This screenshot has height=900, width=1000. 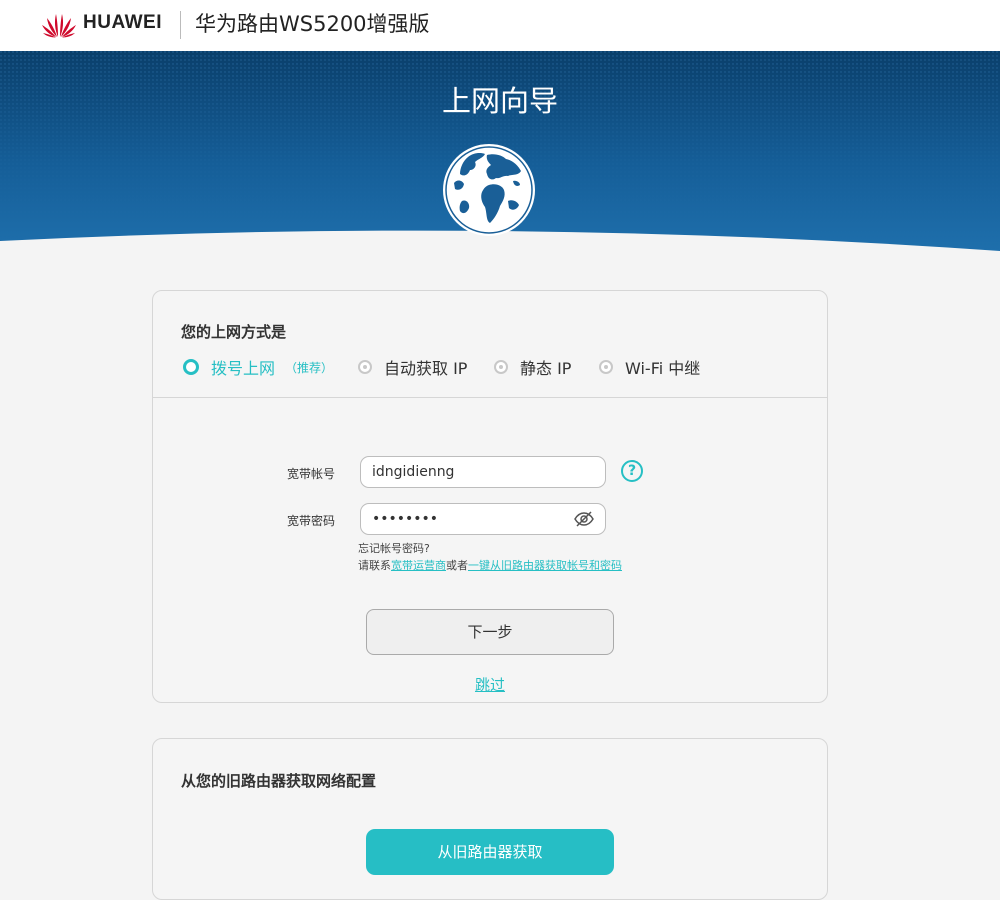 I want to click on password-label: 宽带密码, so click(x=311, y=521).